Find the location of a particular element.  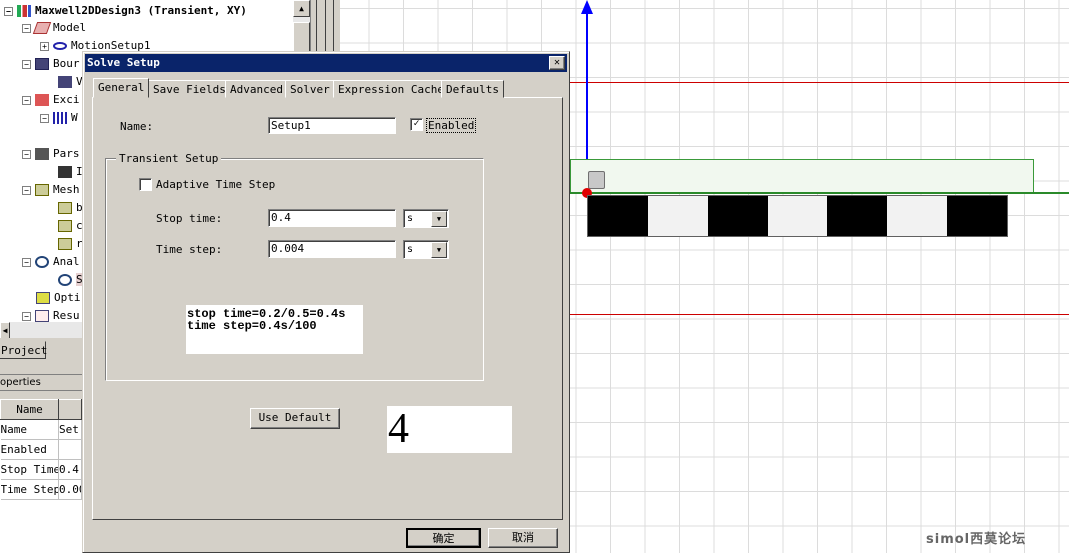

properties-title-text: operties is located at coordinates (20, 382).